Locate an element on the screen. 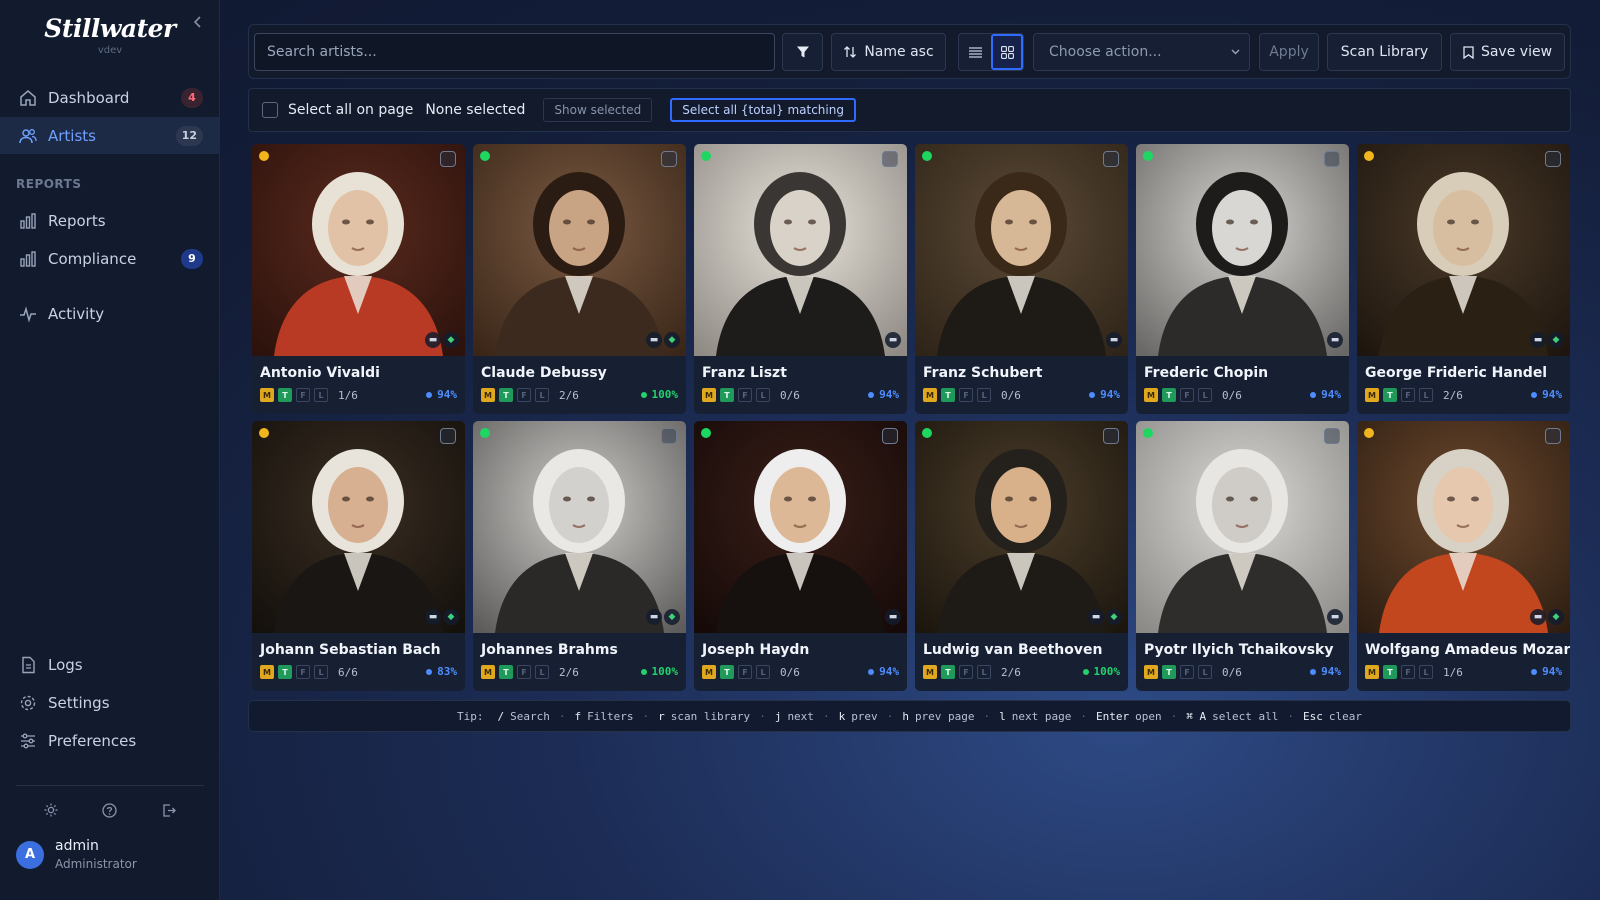 The width and height of the screenshot is (1600, 900). artist-card: ▬ Franz Liszt M T F L 0/6 94% is located at coordinates (800, 279).